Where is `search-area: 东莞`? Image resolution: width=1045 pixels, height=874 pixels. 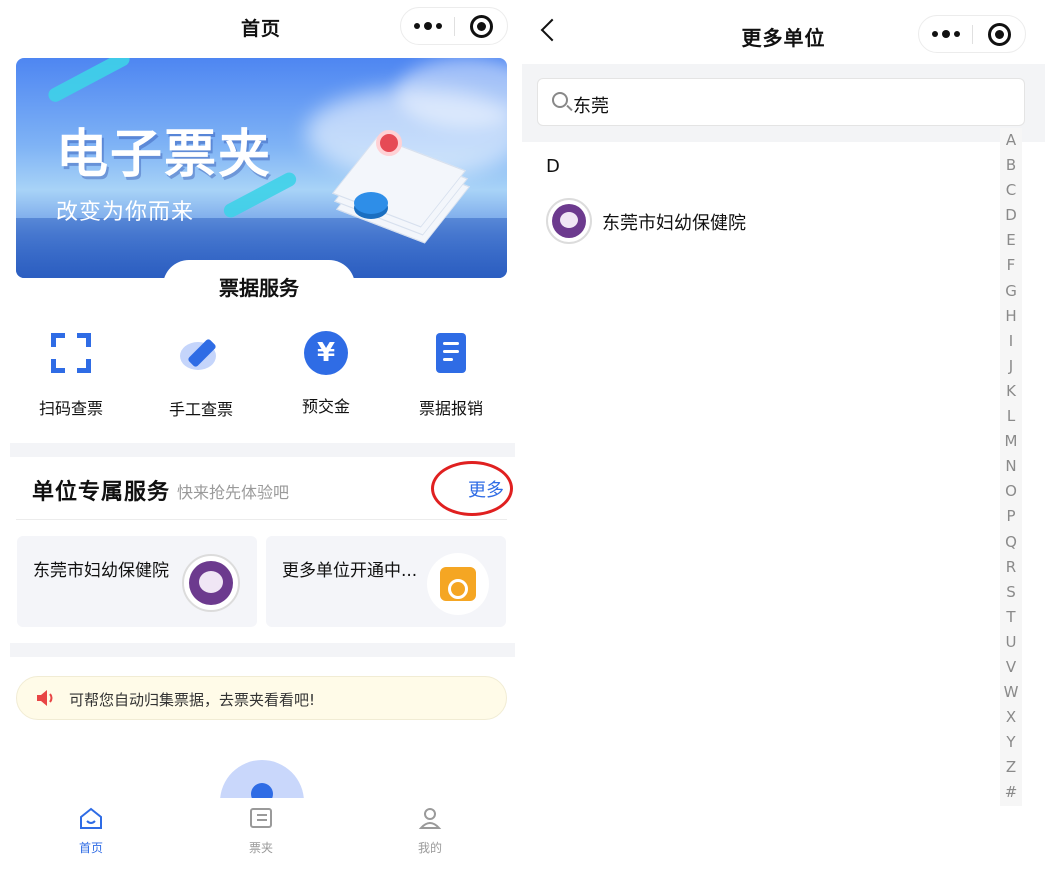 search-area: 东莞 is located at coordinates (783, 103).